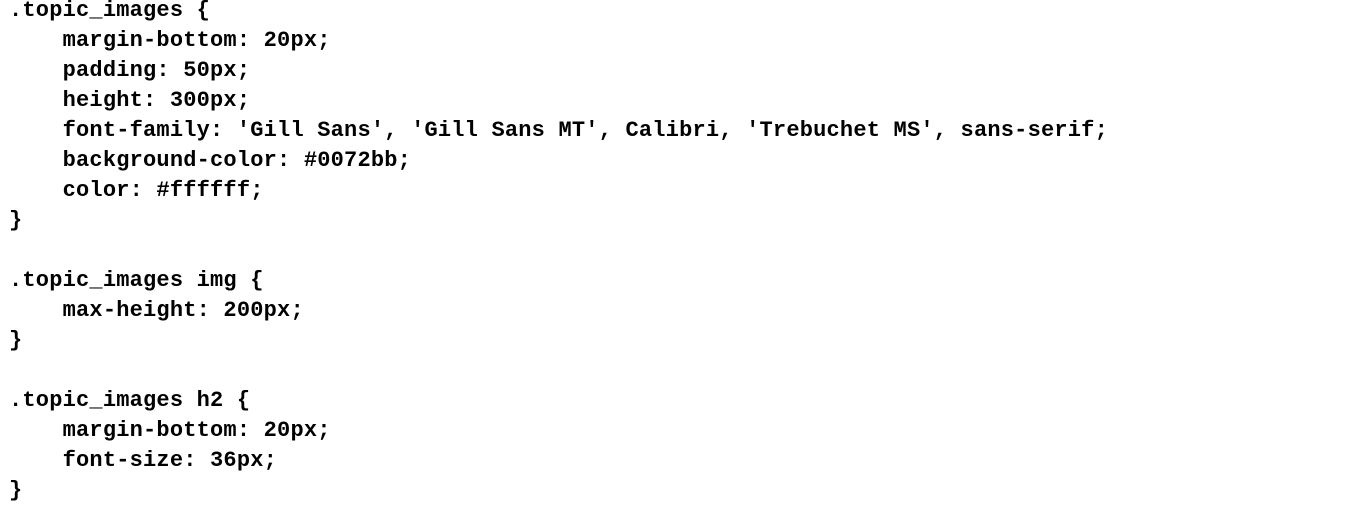 The height and width of the screenshot is (530, 1360). What do you see at coordinates (130, 100) in the screenshot?
I see `code-line: height: 300px;` at bounding box center [130, 100].